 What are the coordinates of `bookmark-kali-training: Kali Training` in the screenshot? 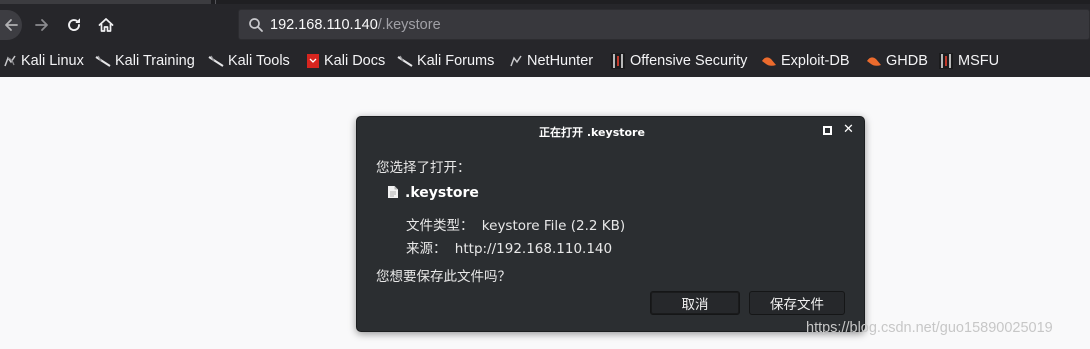 It's located at (145, 61).